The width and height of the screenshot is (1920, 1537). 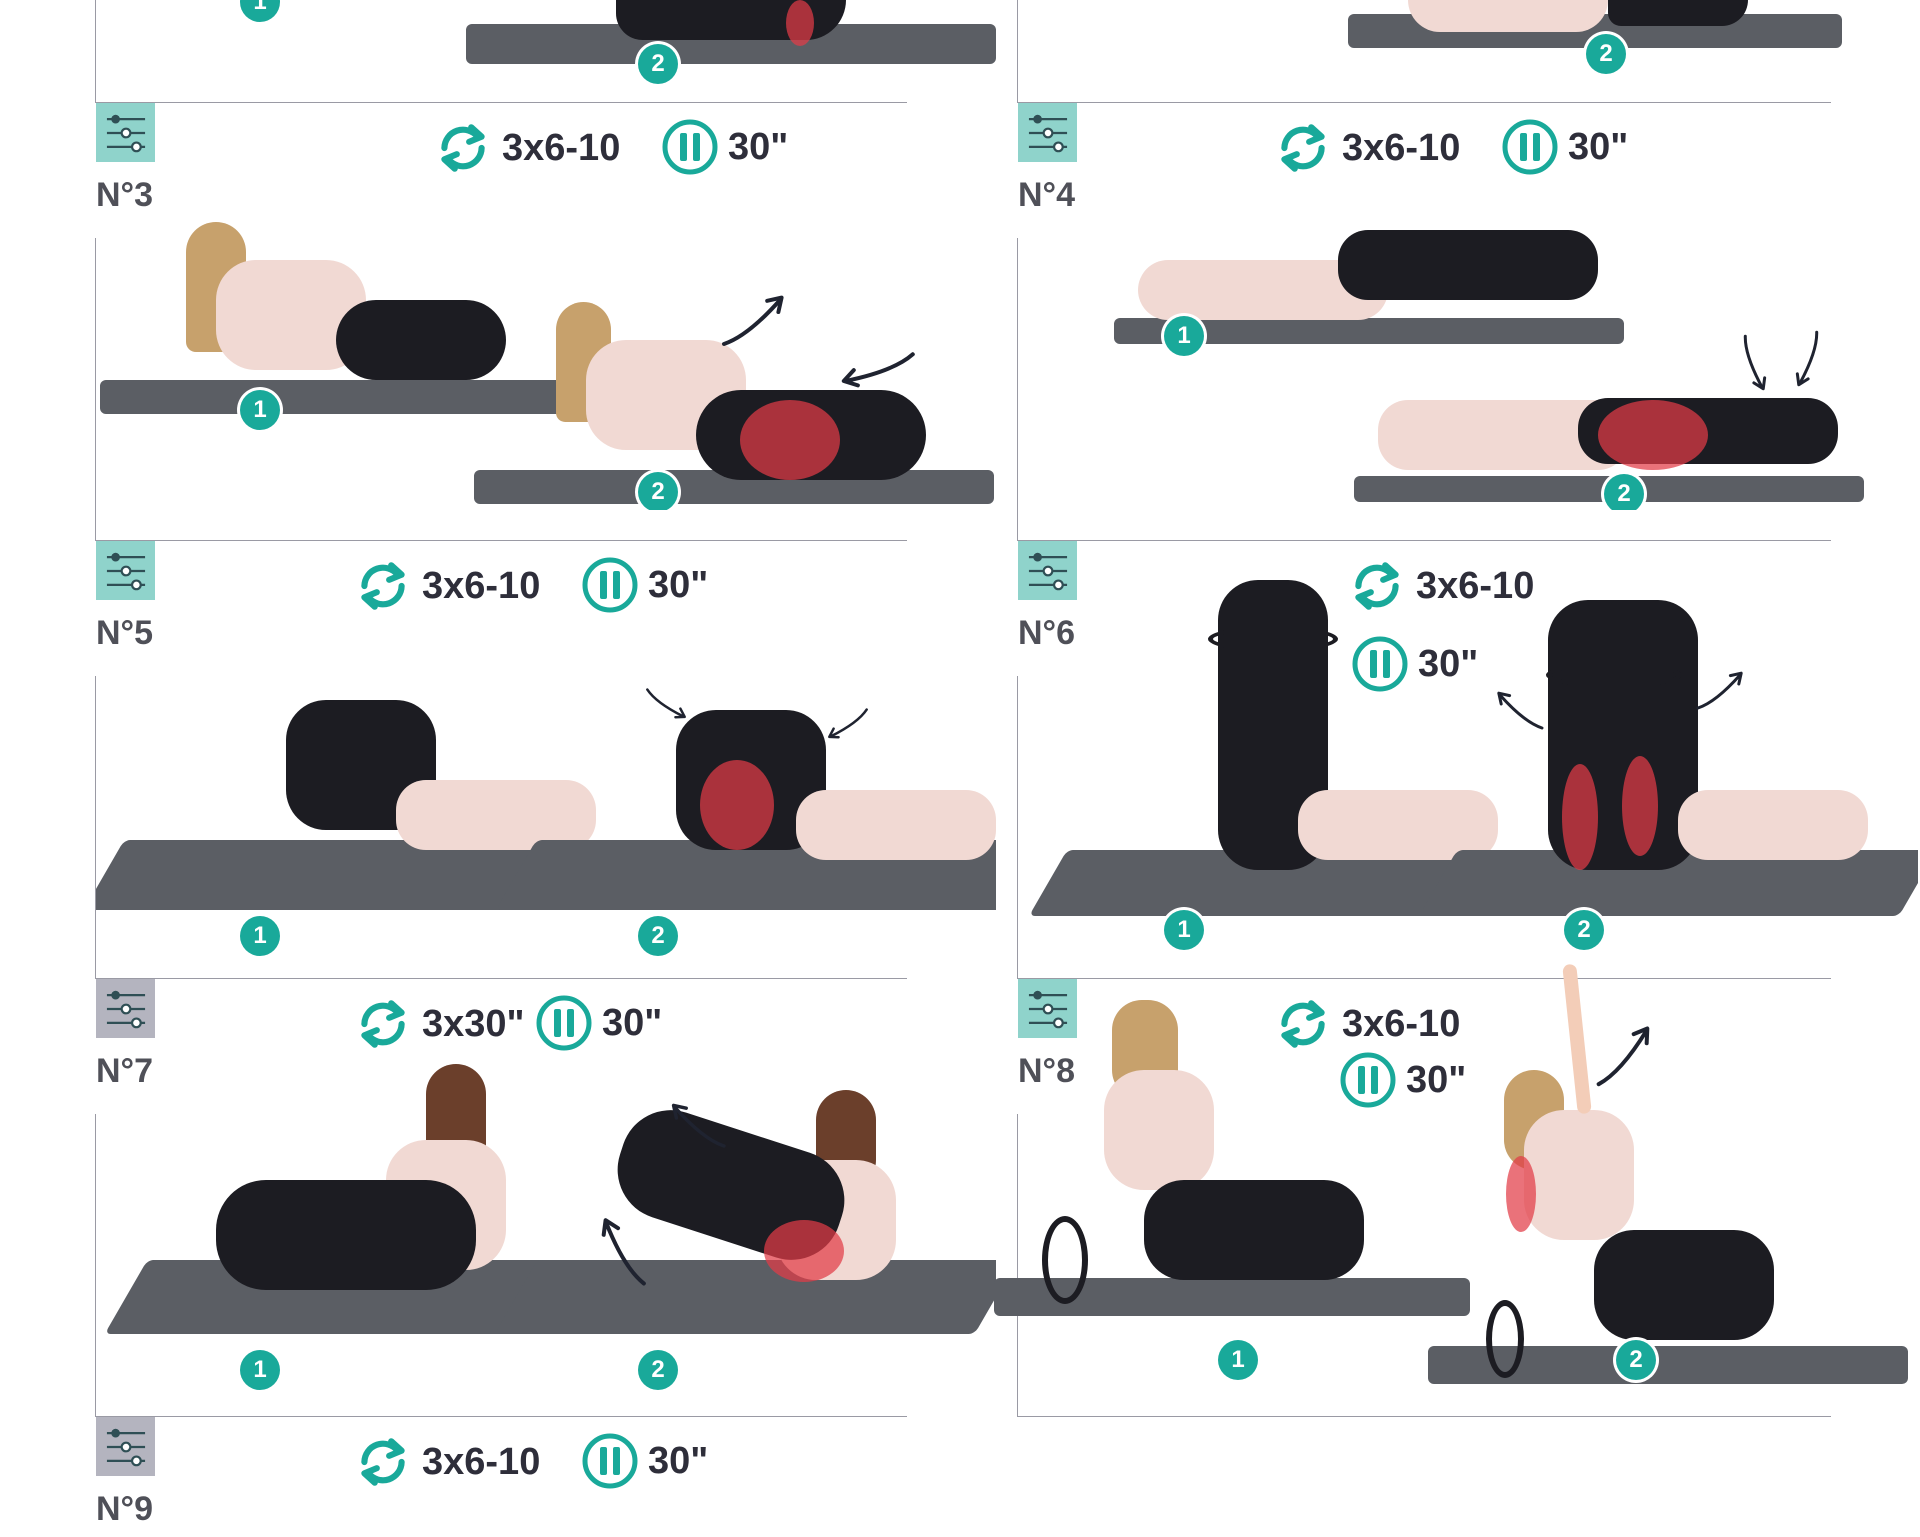 I want to click on person-figure-legs, so click(x=1678, y=13).